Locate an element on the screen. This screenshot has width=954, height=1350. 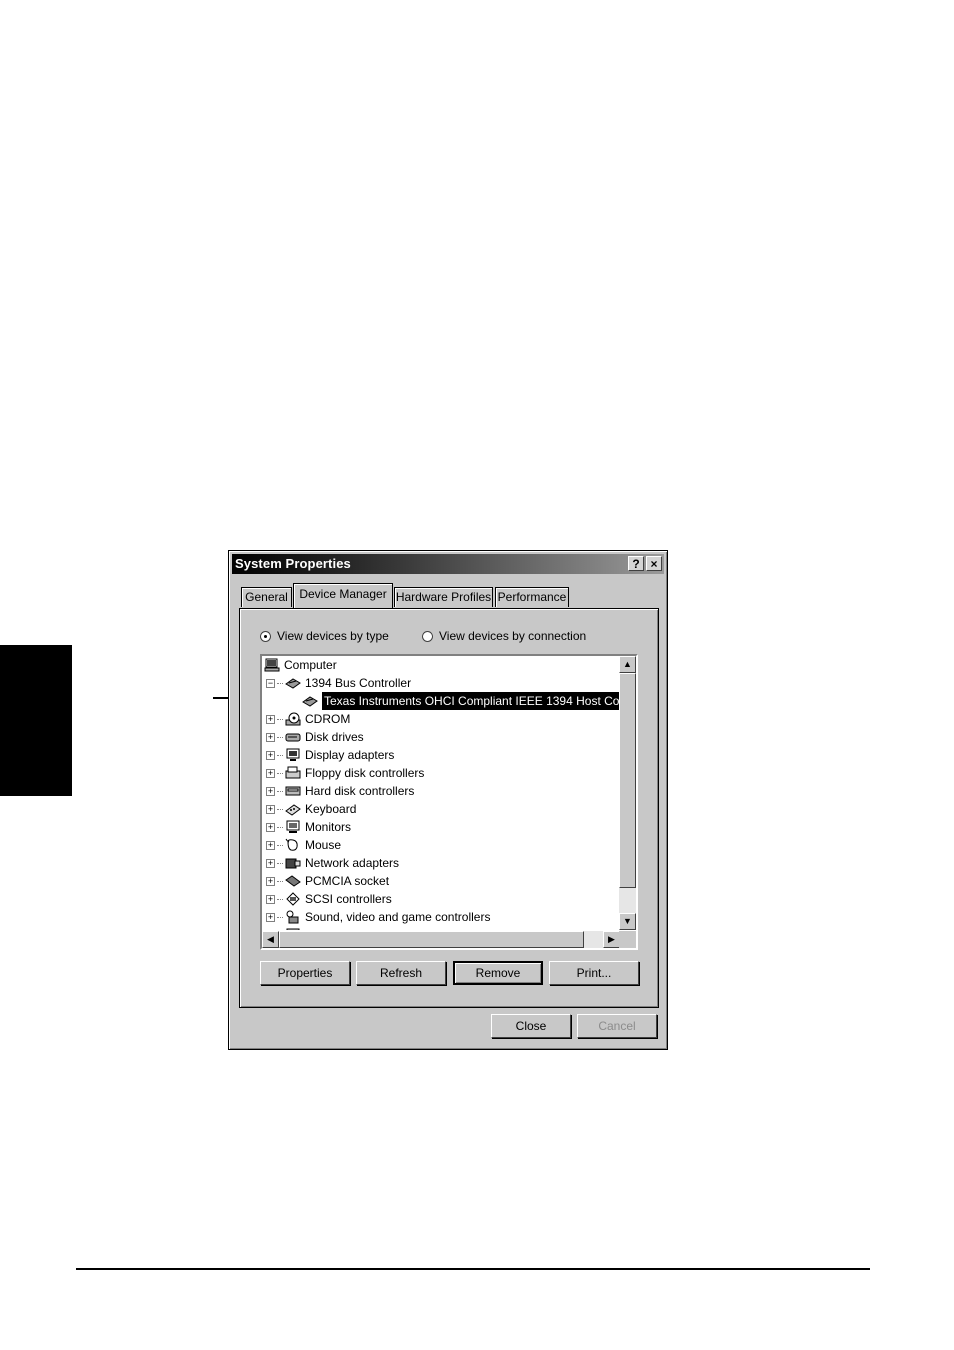
tree-item: + Sound, video and game controllers is located at coordinates (378, 917).